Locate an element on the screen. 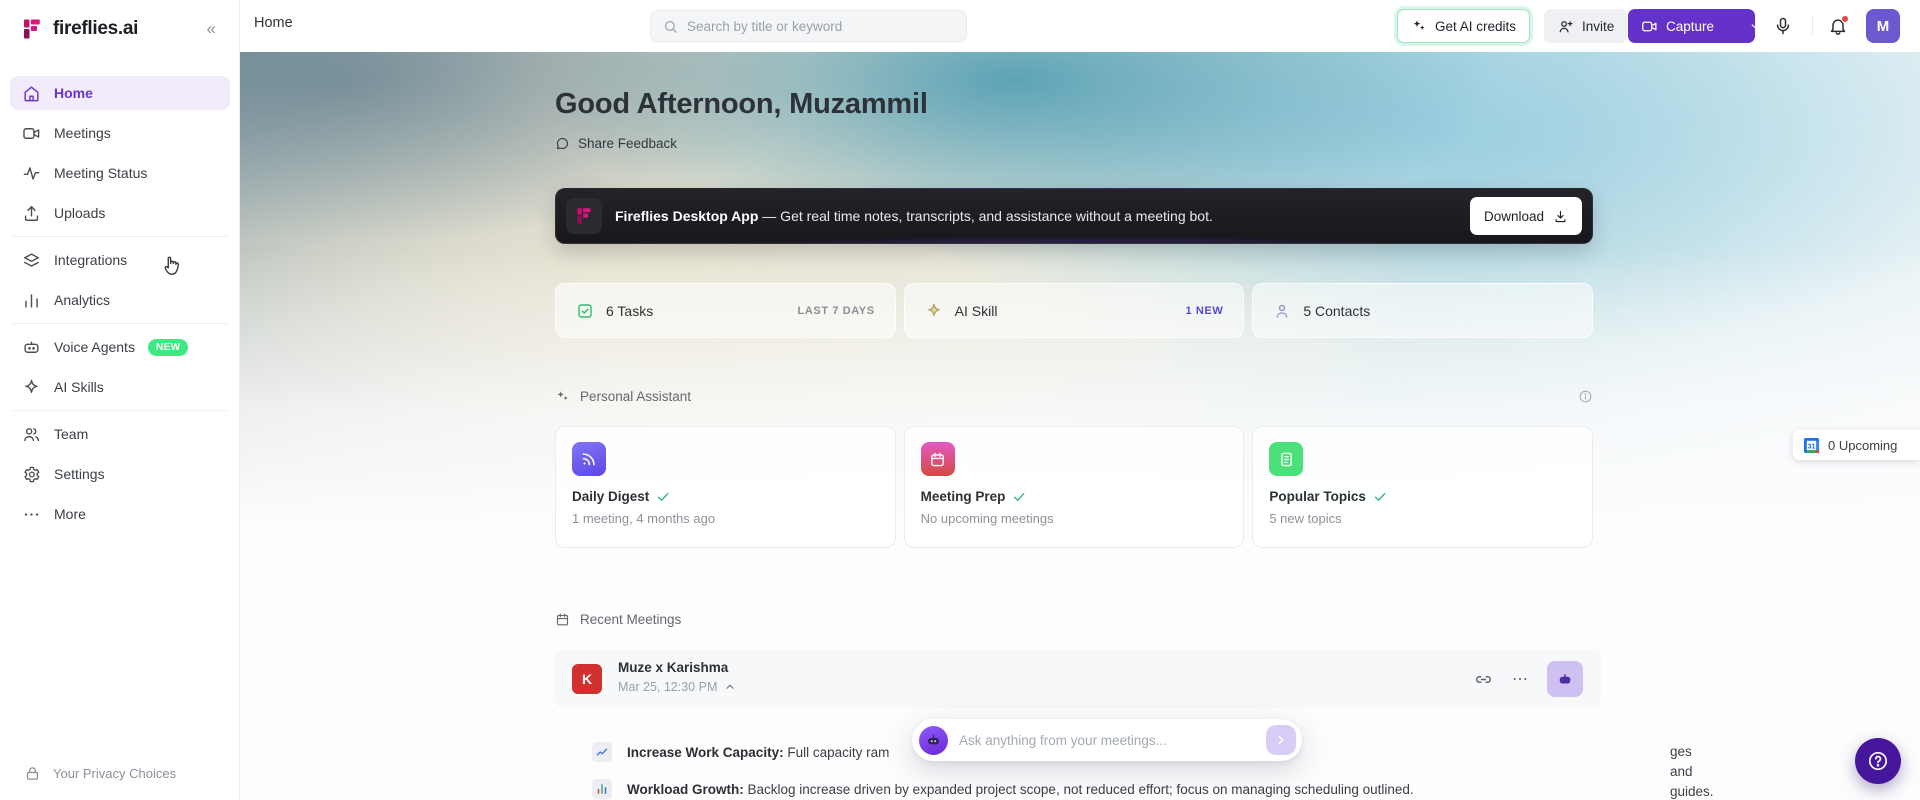 The width and height of the screenshot is (1920, 800). breadcrumb-page-title: Home is located at coordinates (273, 23).